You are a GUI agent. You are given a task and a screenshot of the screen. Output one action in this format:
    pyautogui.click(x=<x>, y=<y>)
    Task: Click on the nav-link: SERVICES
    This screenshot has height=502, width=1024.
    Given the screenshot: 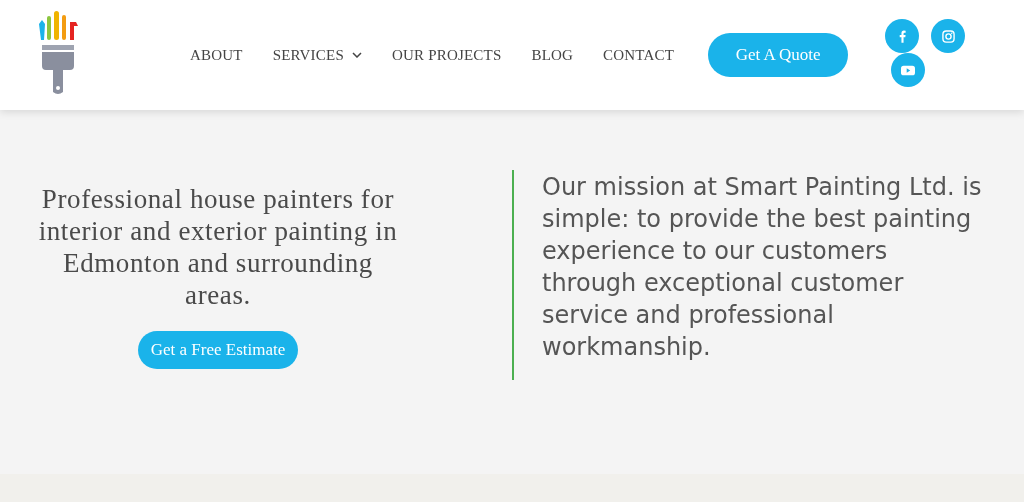 What is the action you would take?
    pyautogui.click(x=317, y=55)
    